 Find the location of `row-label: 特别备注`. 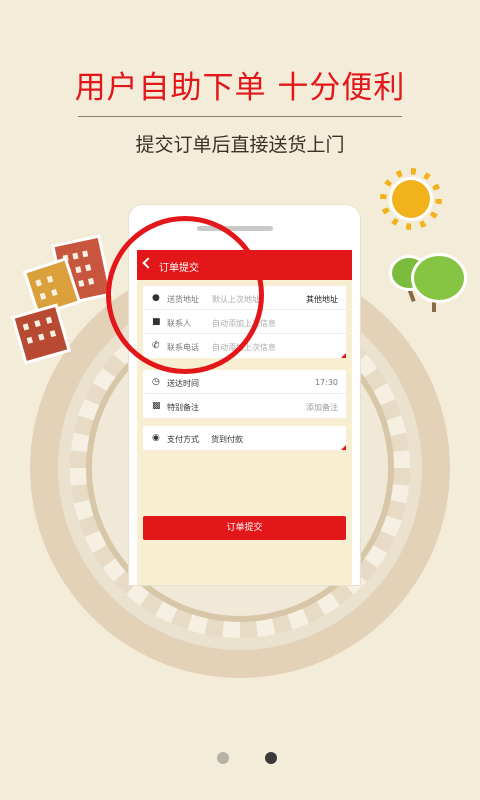

row-label: 特别备注 is located at coordinates (183, 407).